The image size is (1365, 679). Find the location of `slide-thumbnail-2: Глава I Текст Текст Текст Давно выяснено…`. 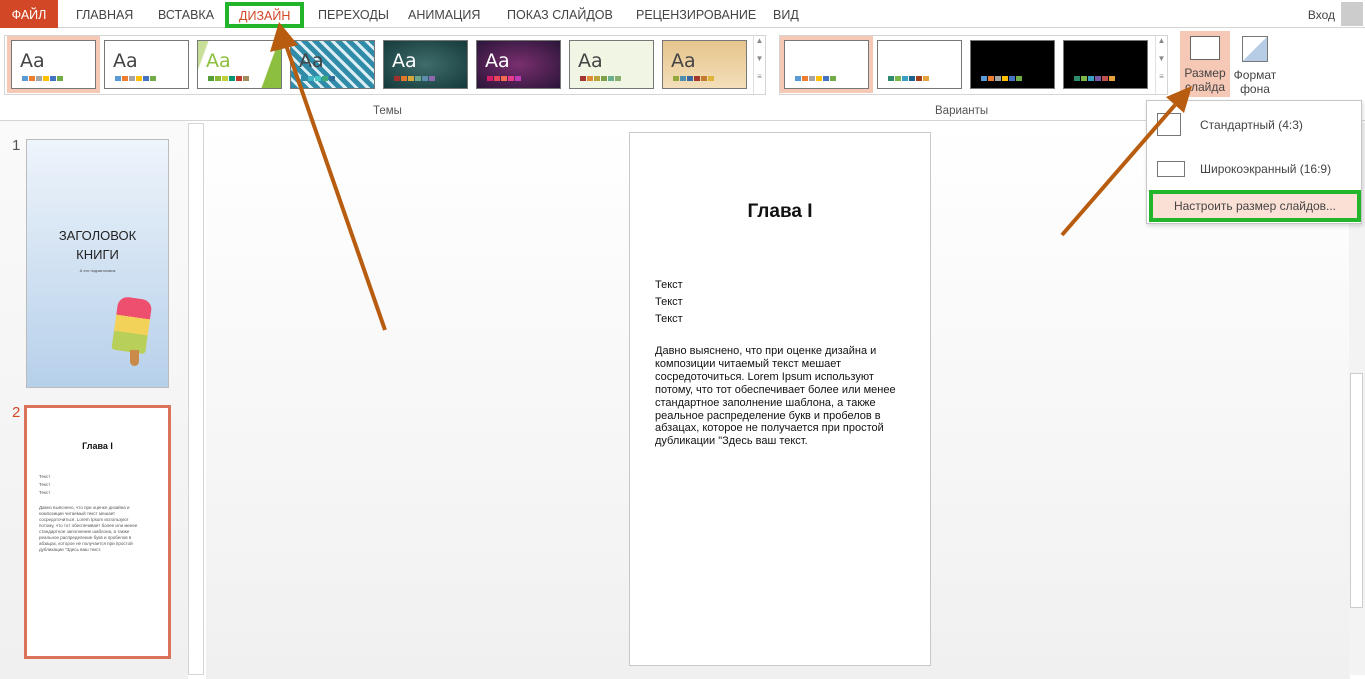

slide-thumbnail-2: Глава I Текст Текст Текст Давно выяснено… is located at coordinates (97, 532).